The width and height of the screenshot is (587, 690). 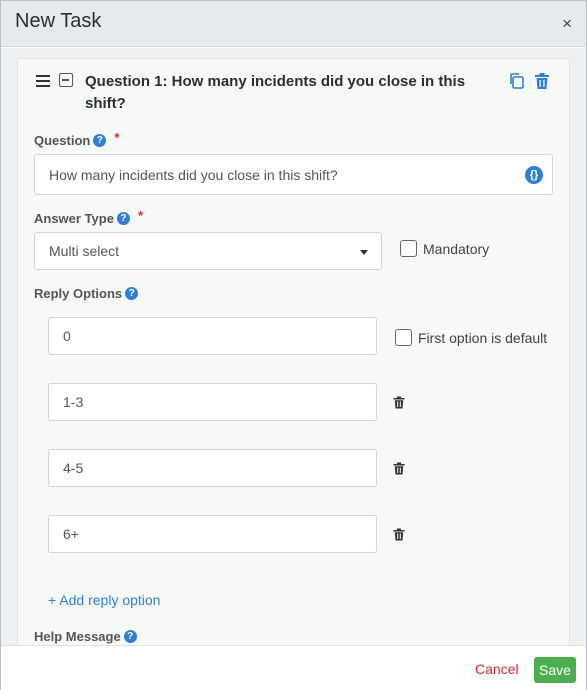 I want to click on add-reply-option-link: + Add reply option, so click(x=104, y=600).